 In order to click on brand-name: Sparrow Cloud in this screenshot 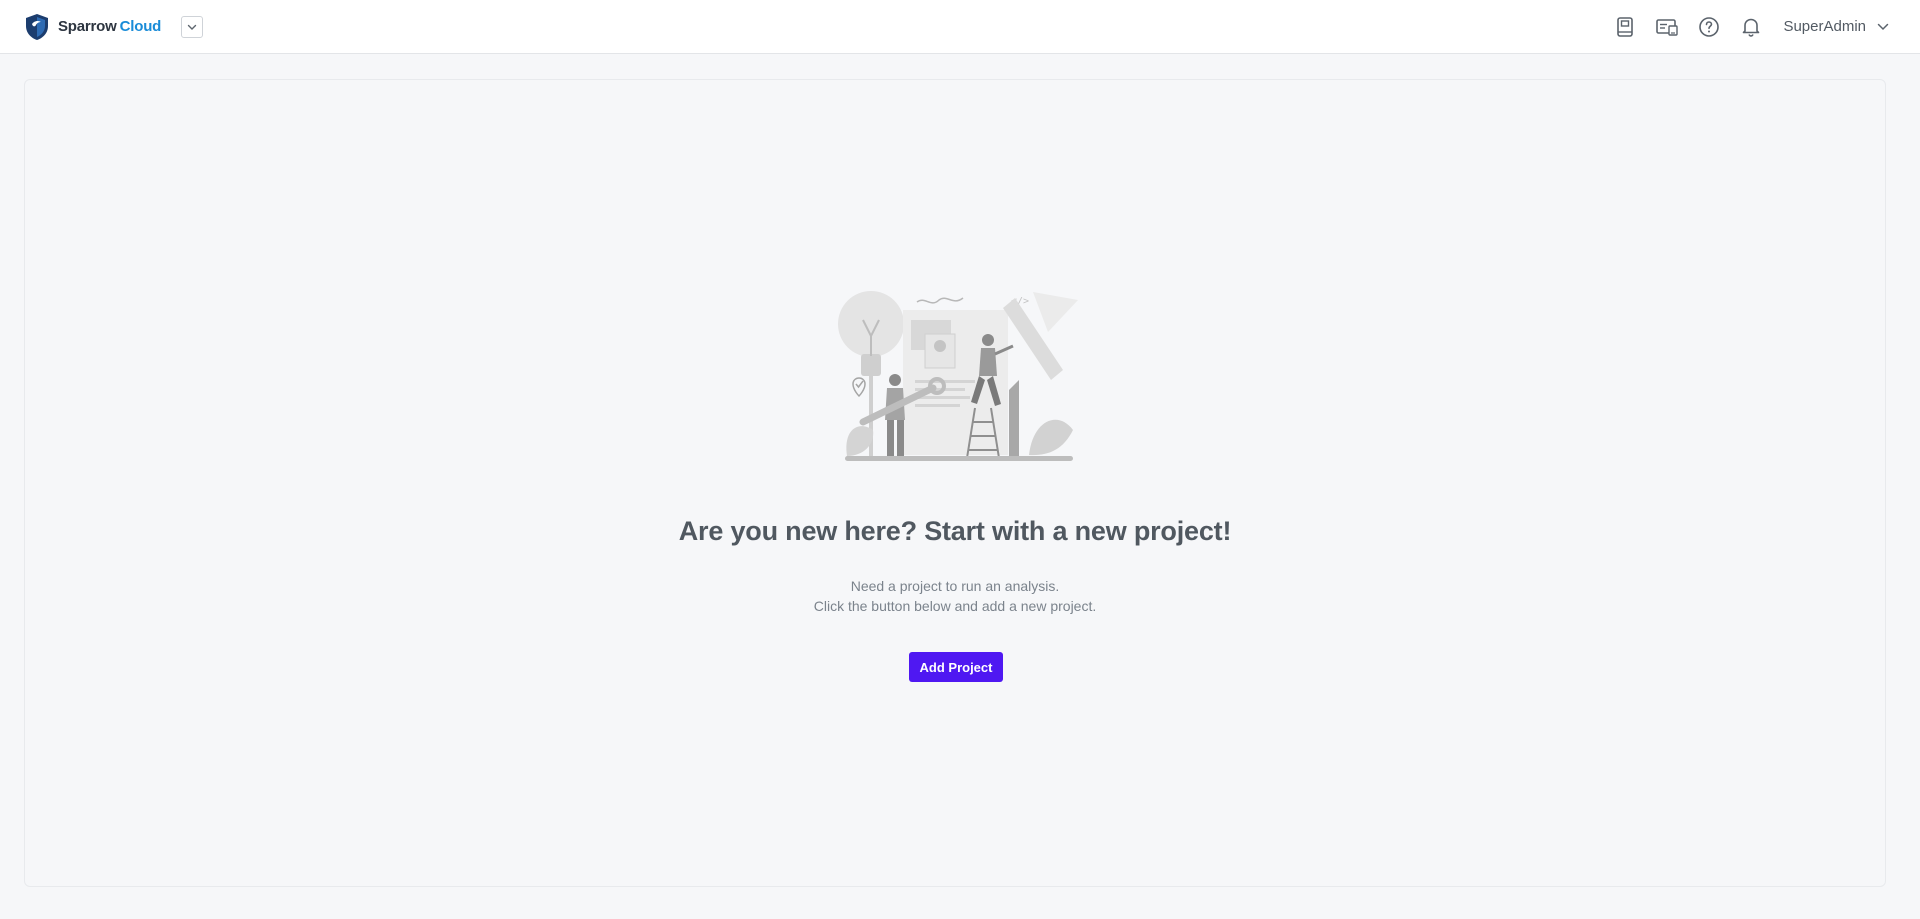, I will do `click(109, 26)`.